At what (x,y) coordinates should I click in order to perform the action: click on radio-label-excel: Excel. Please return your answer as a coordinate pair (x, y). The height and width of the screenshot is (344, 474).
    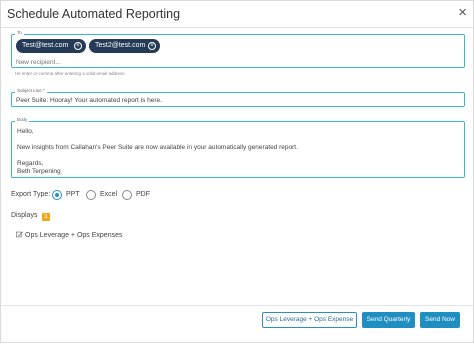
    Looking at the image, I should click on (109, 194).